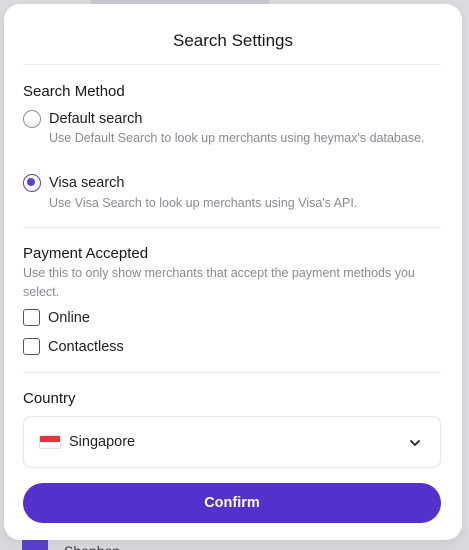 Image resolution: width=469 pixels, height=550 pixels. I want to click on radio-option-visa-search: Visa search, so click(74, 183).